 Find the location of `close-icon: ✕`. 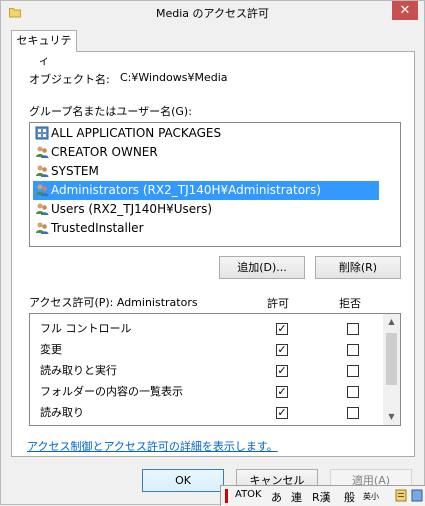

close-icon: ✕ is located at coordinates (405, 10).